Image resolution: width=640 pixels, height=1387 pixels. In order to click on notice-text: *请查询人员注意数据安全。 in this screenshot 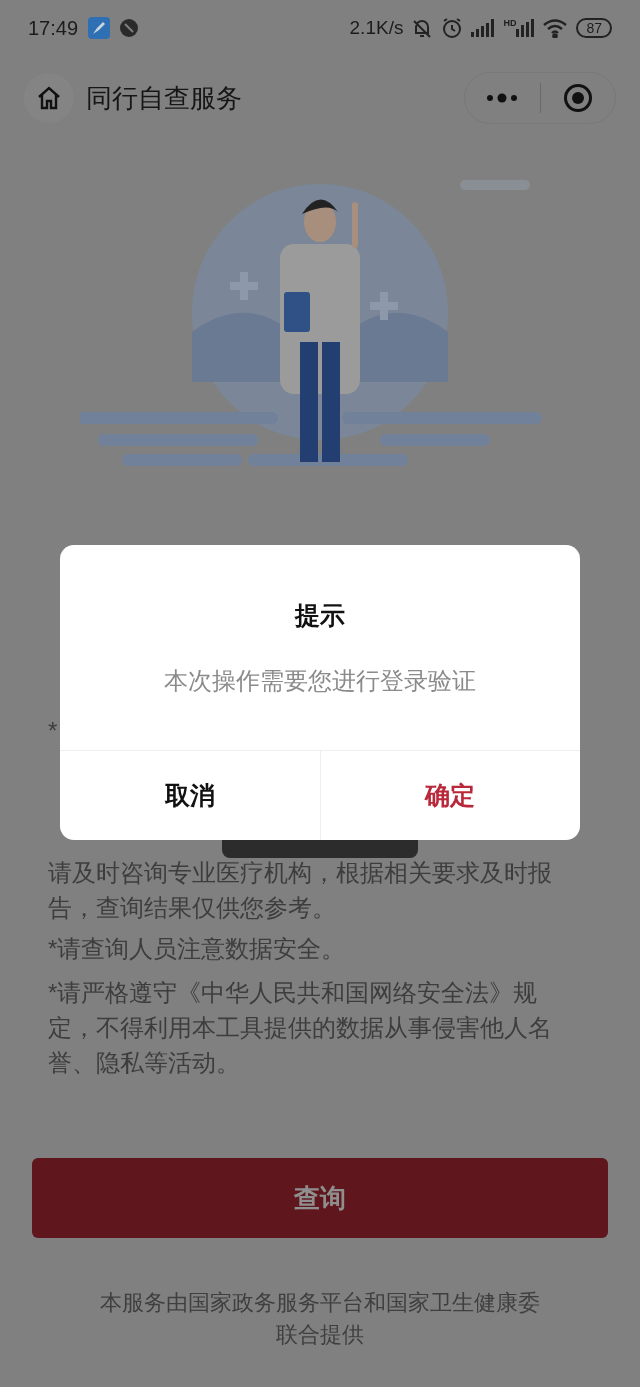, I will do `click(197, 949)`.